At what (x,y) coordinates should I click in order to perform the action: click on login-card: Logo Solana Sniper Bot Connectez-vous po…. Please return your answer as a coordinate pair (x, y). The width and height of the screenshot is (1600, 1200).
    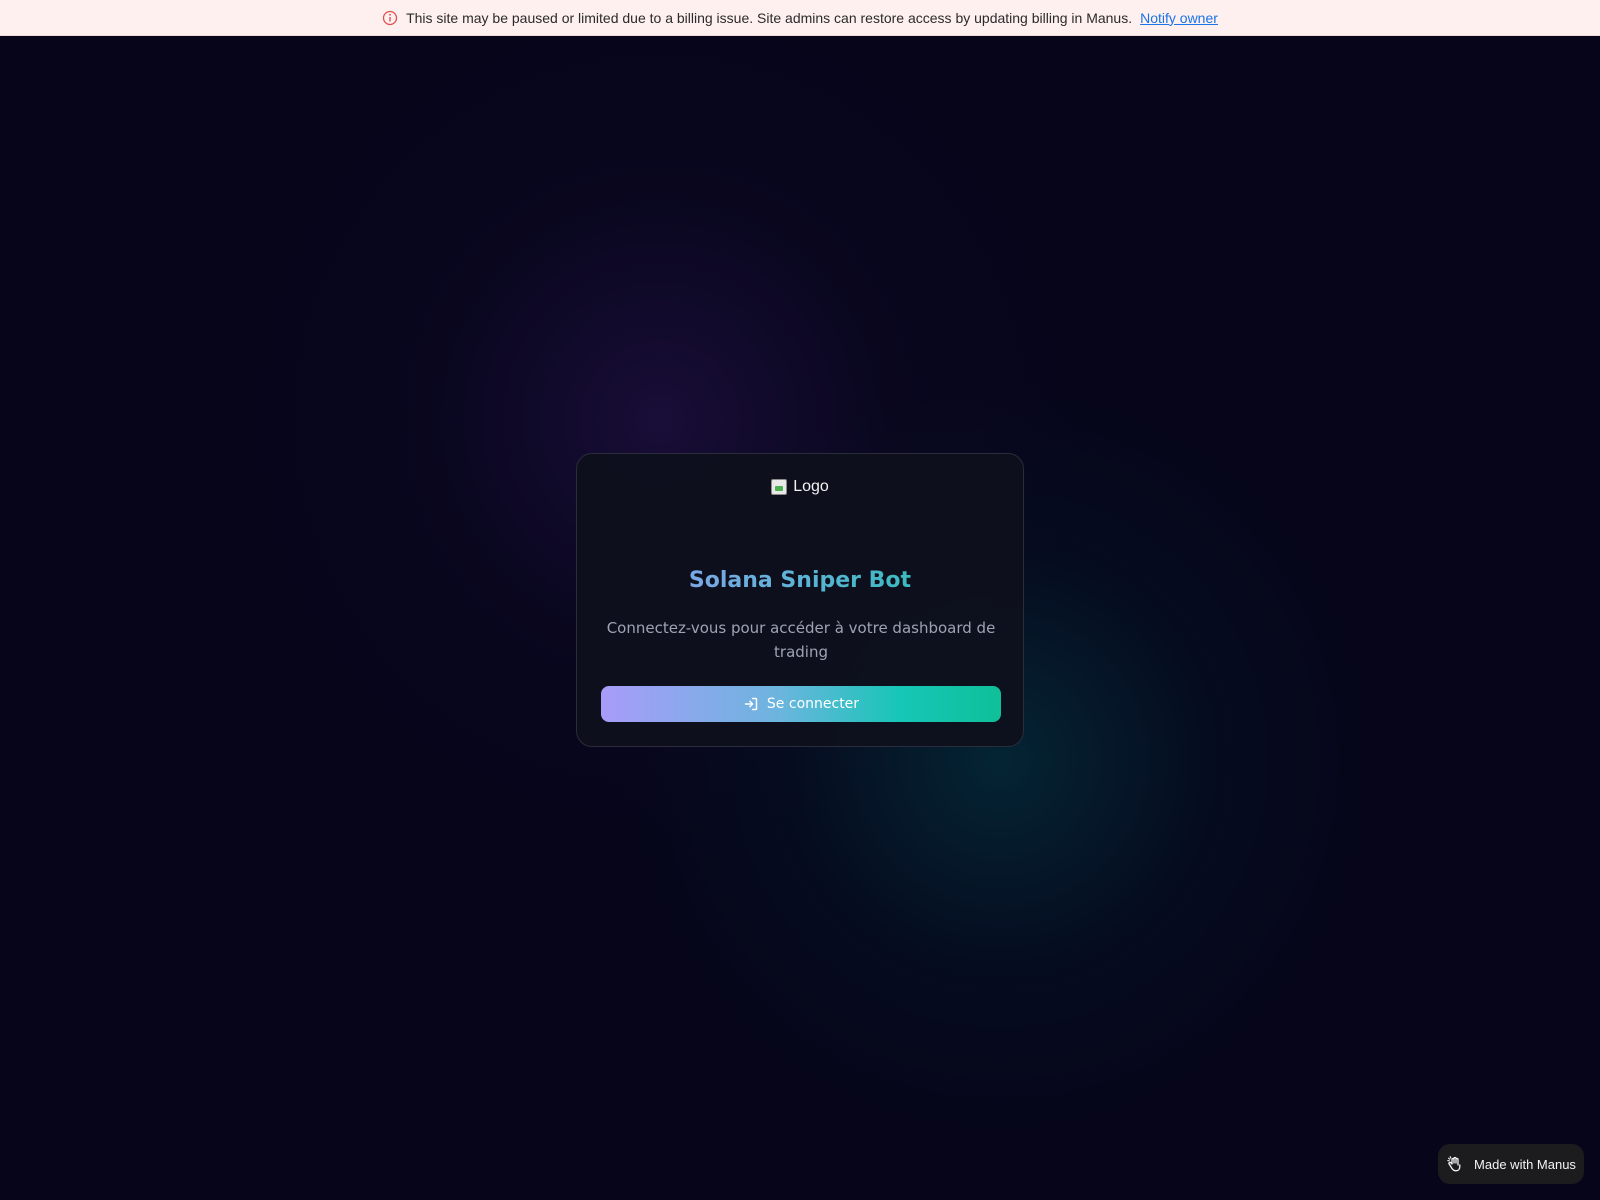
    Looking at the image, I should click on (800, 600).